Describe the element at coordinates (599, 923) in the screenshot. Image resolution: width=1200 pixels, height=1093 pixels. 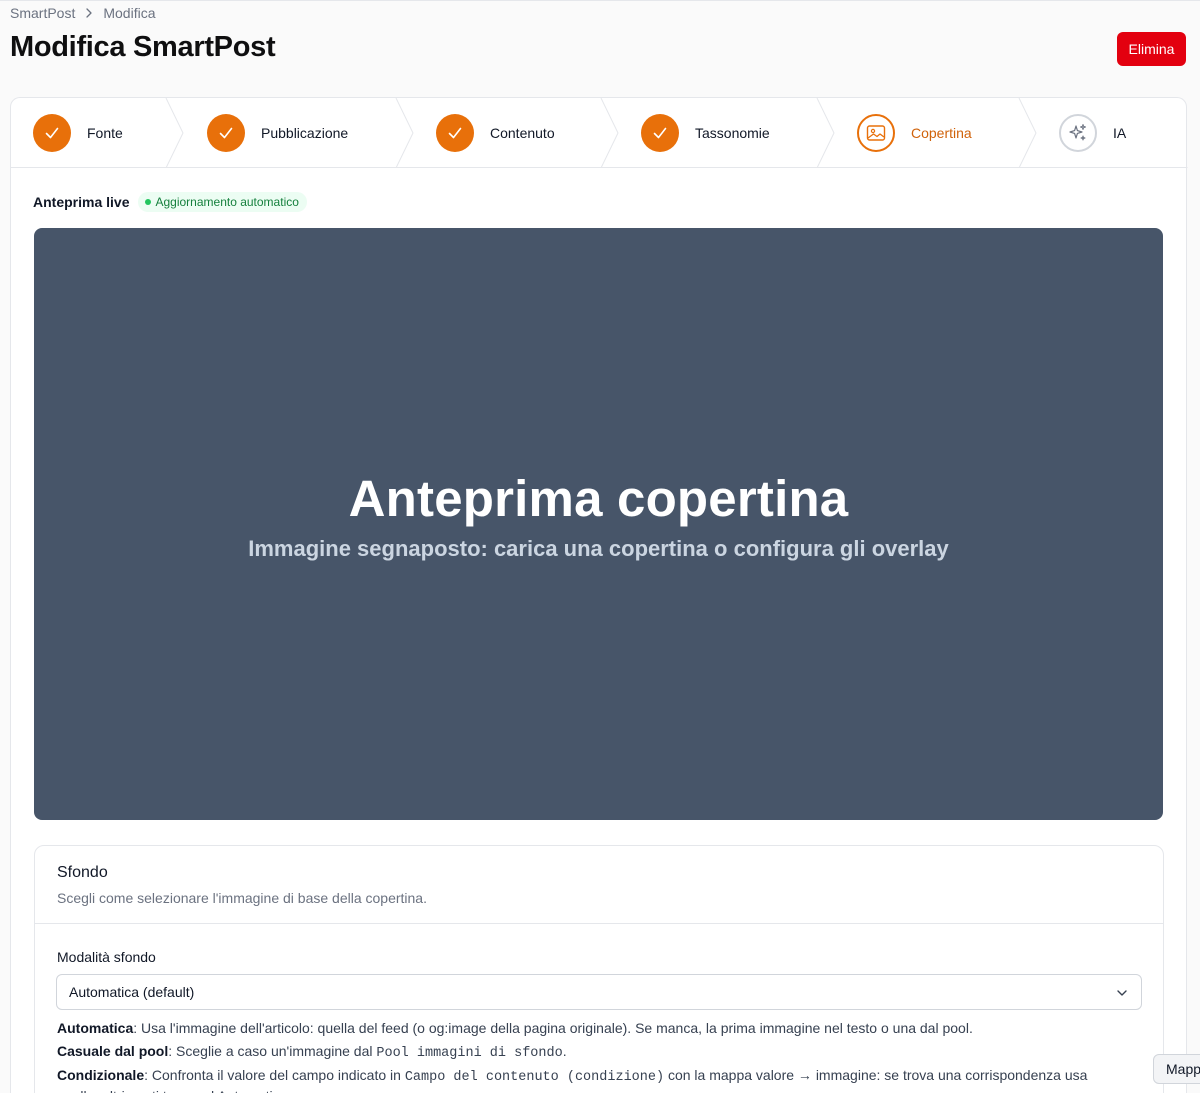
I see `divider` at that location.